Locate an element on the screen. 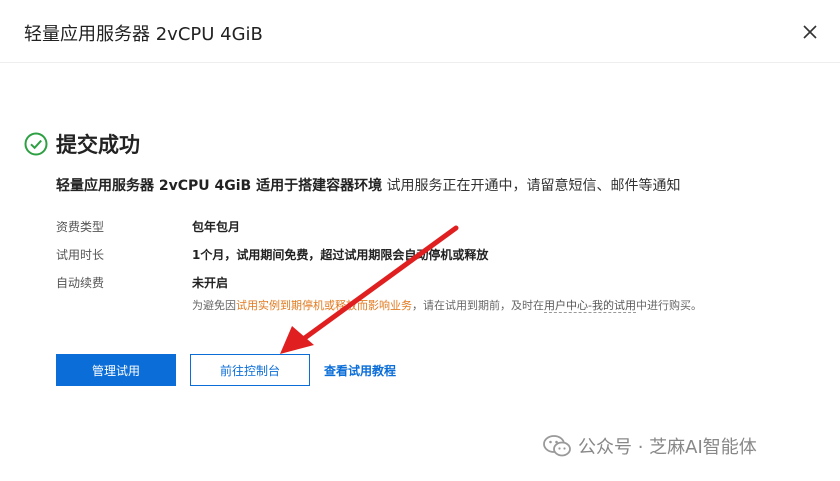 The height and width of the screenshot is (481, 840). watermark-text: 公众号 · 芝麻AI智能体 is located at coordinates (667, 447).